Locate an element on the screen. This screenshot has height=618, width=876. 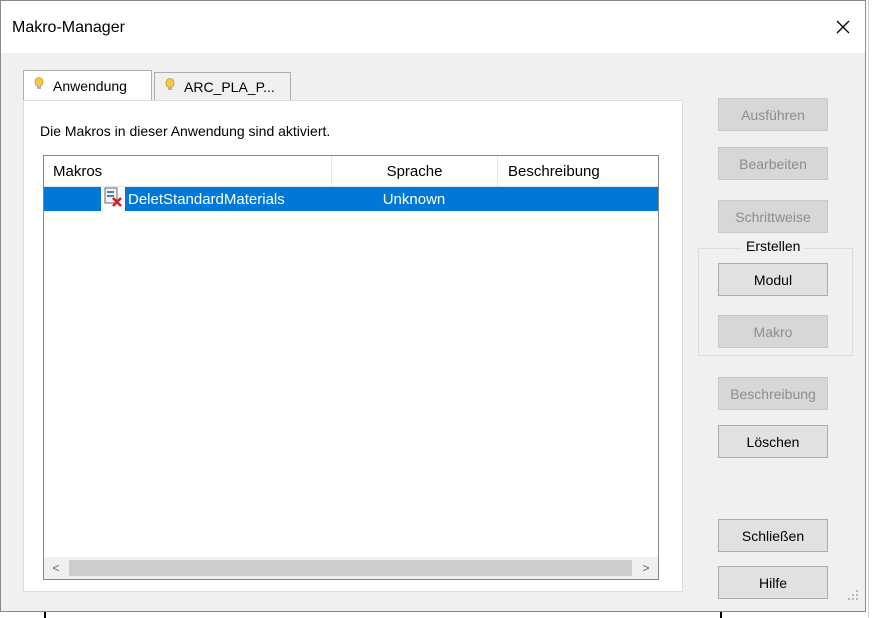
help-button: Hilfe is located at coordinates (773, 582).